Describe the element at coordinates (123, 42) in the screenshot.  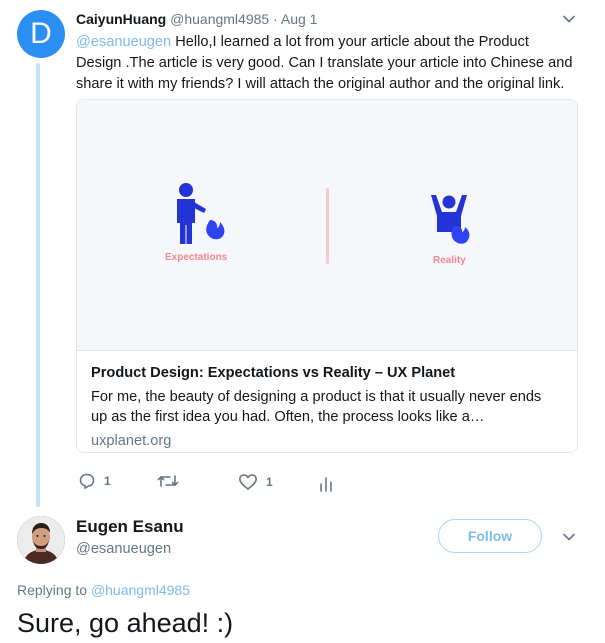
I see `mention-link: @esanueugen` at that location.